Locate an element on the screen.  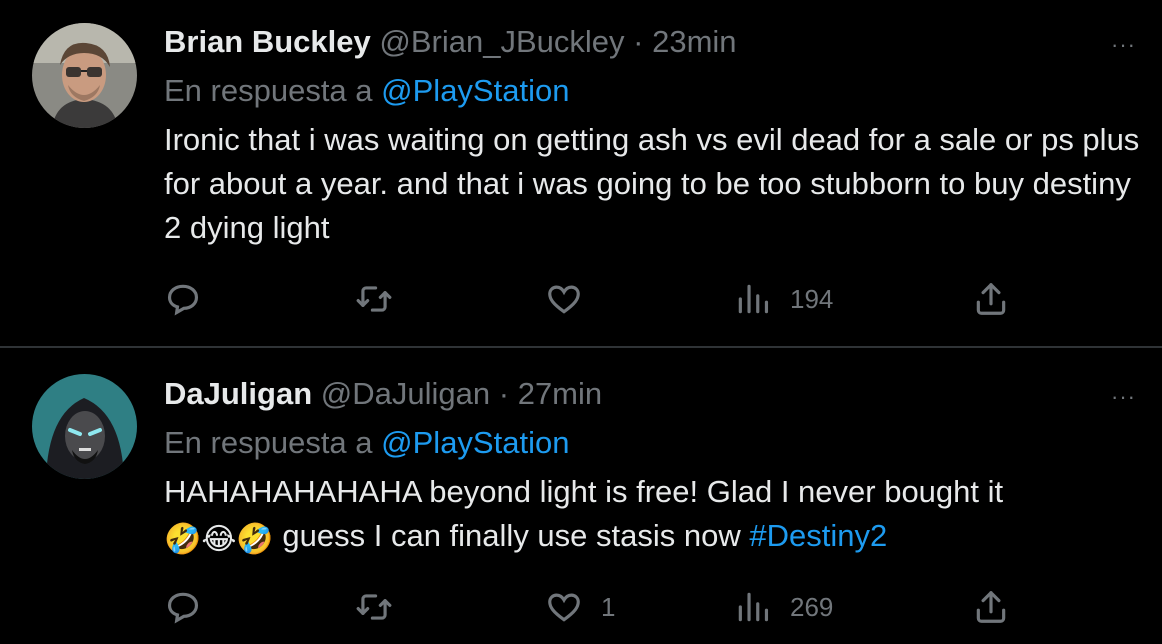
hashtag-link: #Destiny2 is located at coordinates (818, 535).